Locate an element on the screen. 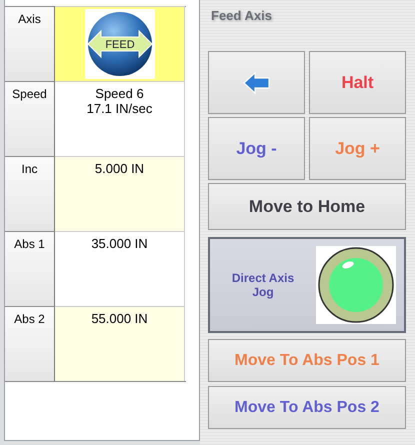  command-button: Jog + is located at coordinates (357, 148).